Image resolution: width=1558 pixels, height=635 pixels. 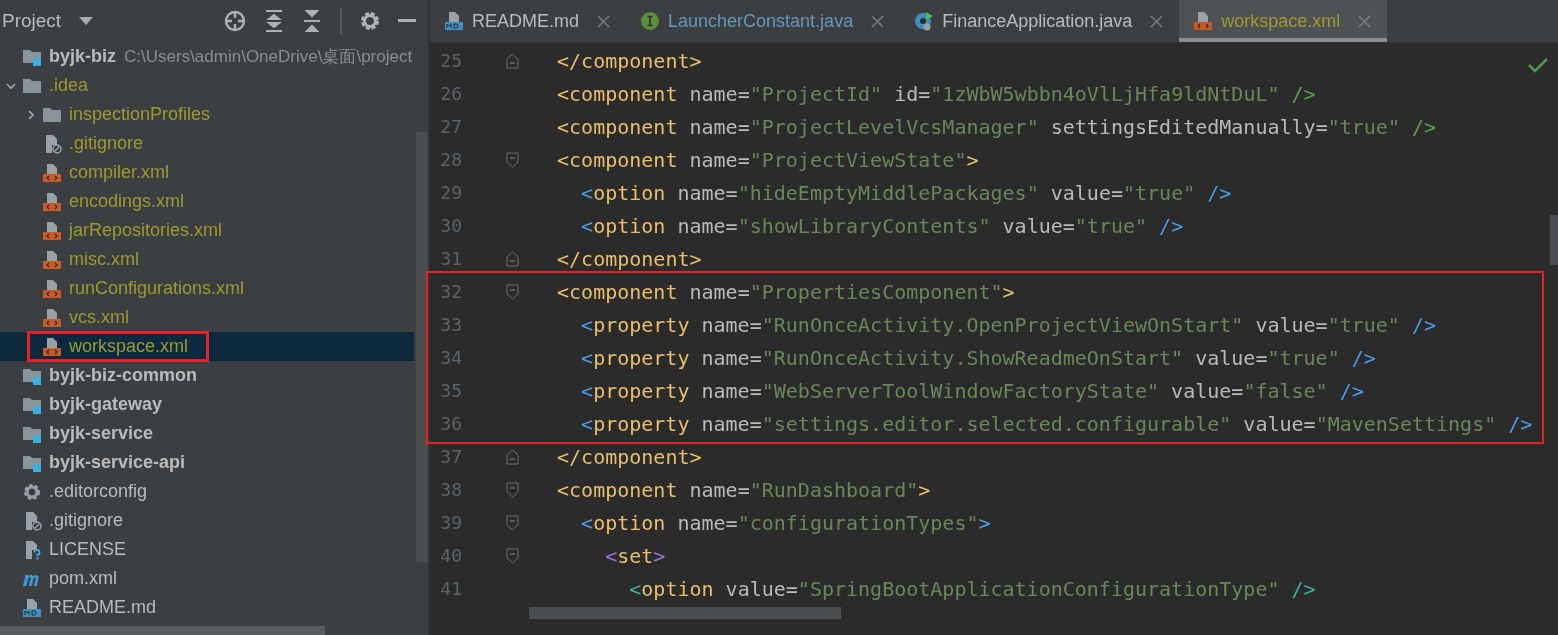 I want to click on minimize-icon, so click(x=407, y=21).